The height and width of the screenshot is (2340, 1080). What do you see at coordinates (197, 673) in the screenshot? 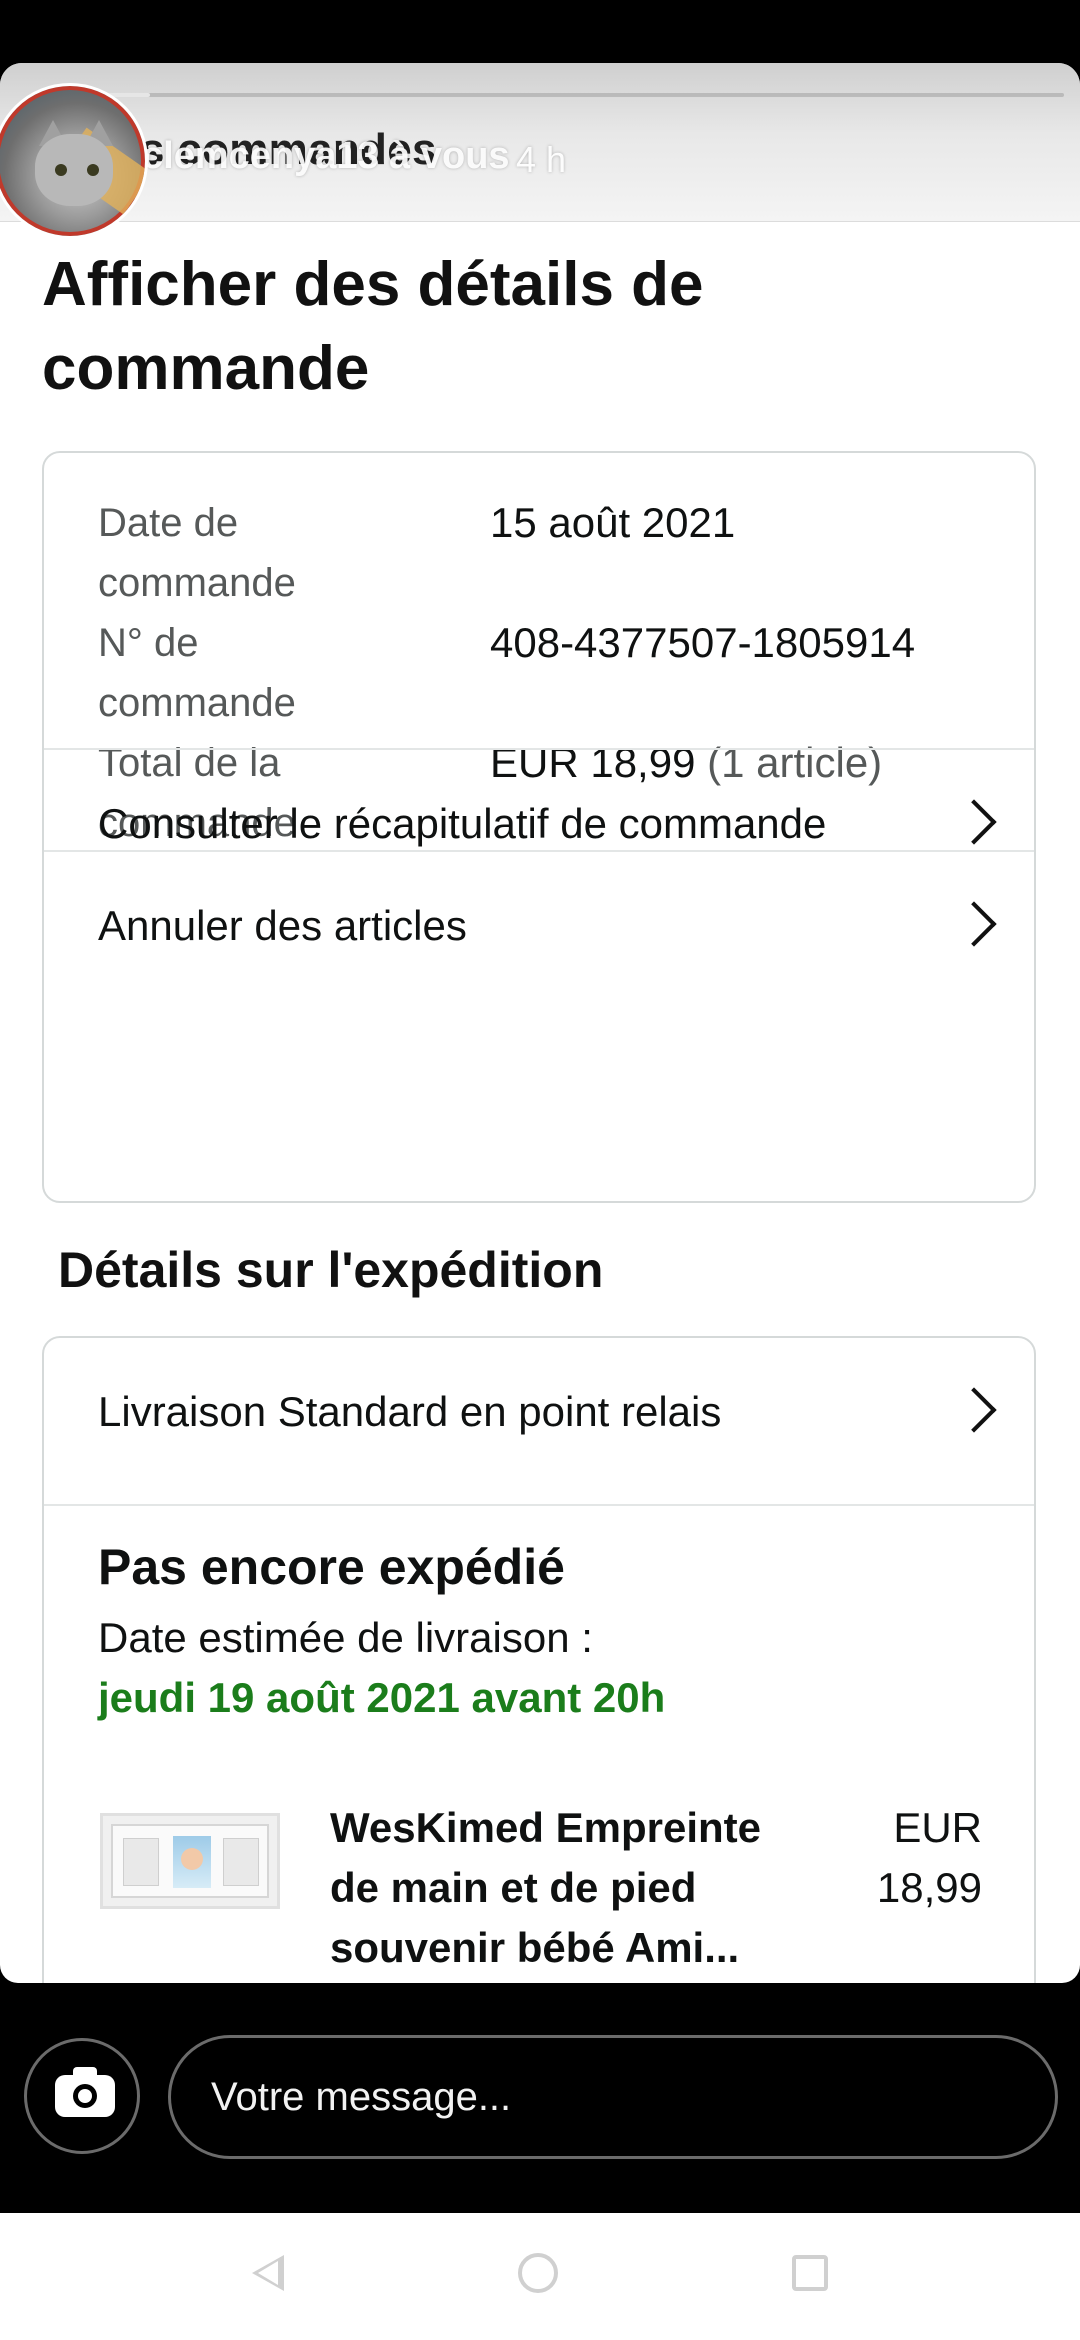
I see `order-number-label: N° de commande` at bounding box center [197, 673].